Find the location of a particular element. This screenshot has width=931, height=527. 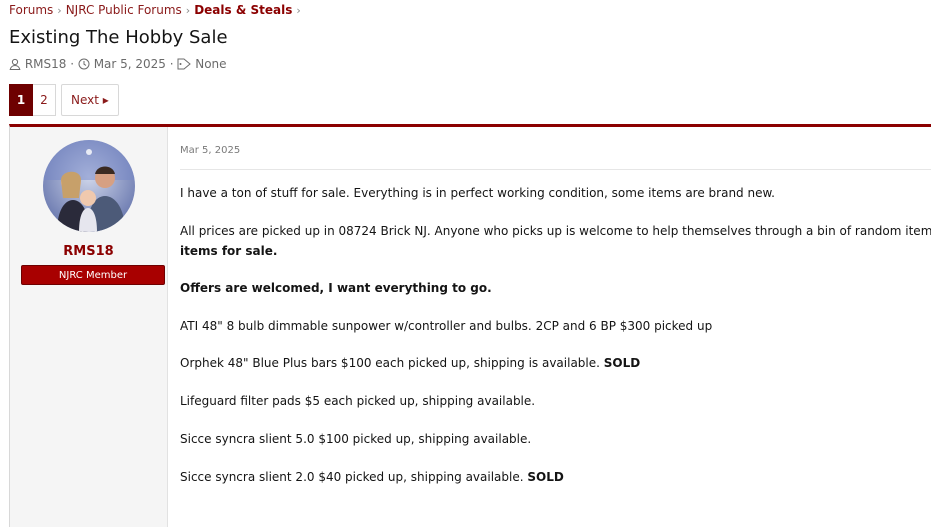

post-username: RMS18 is located at coordinates (88, 251).